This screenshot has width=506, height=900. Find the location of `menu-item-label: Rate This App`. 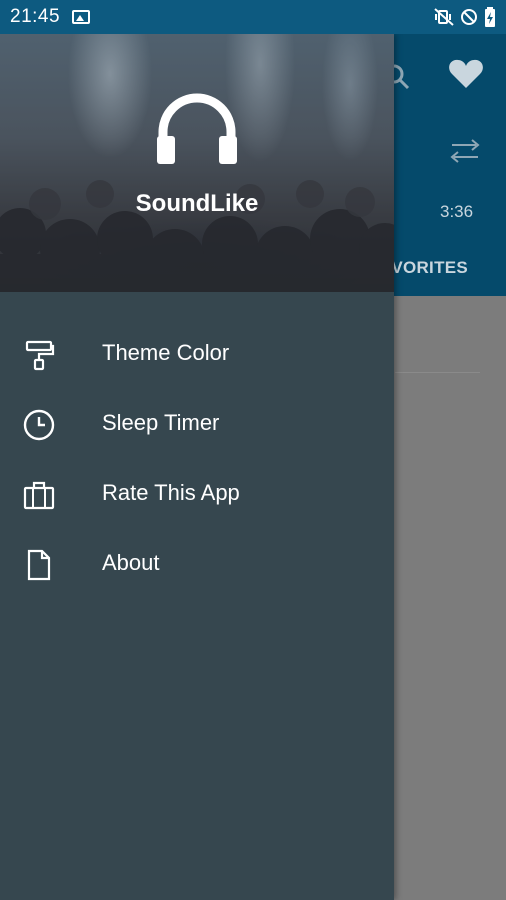

menu-item-label: Rate This App is located at coordinates (171, 492).